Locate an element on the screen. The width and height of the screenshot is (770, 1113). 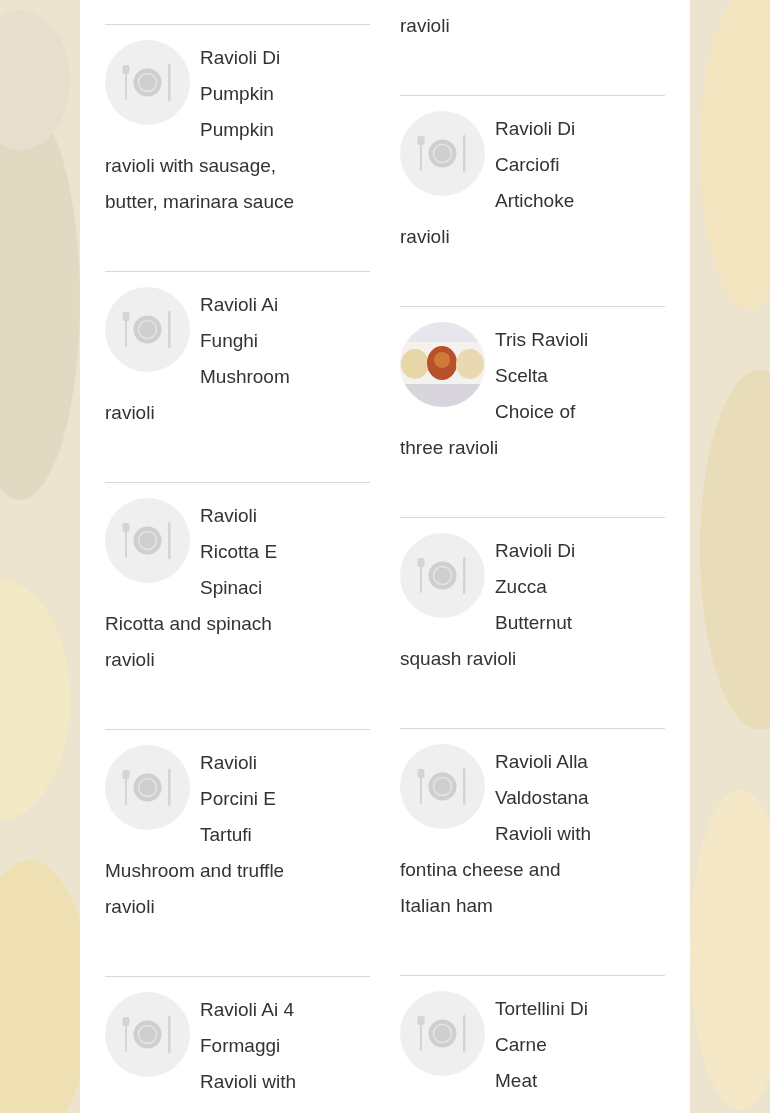
dish-description: Choice of three ravioli is located at coordinates (488, 430).